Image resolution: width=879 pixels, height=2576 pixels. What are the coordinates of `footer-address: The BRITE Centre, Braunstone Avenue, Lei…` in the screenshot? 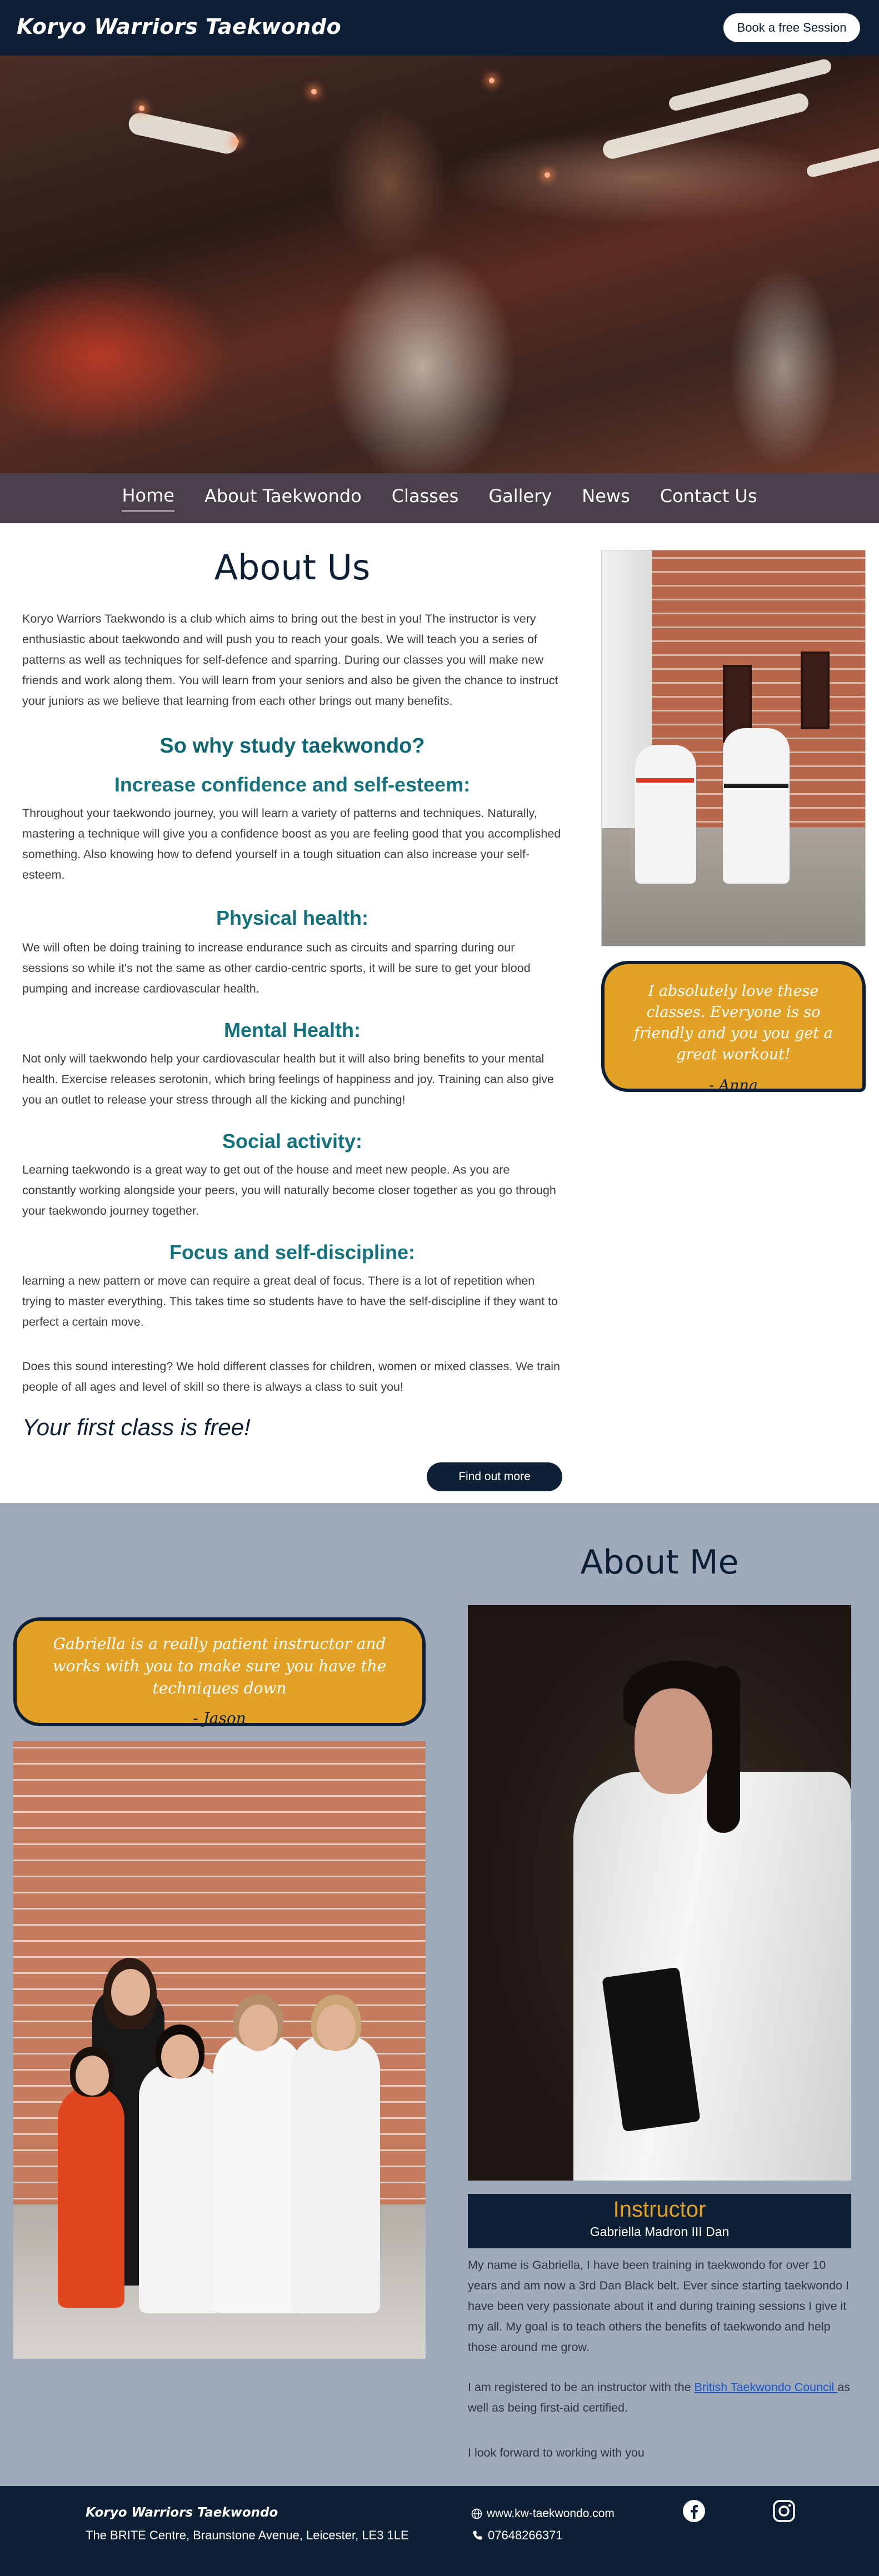 It's located at (247, 2535).